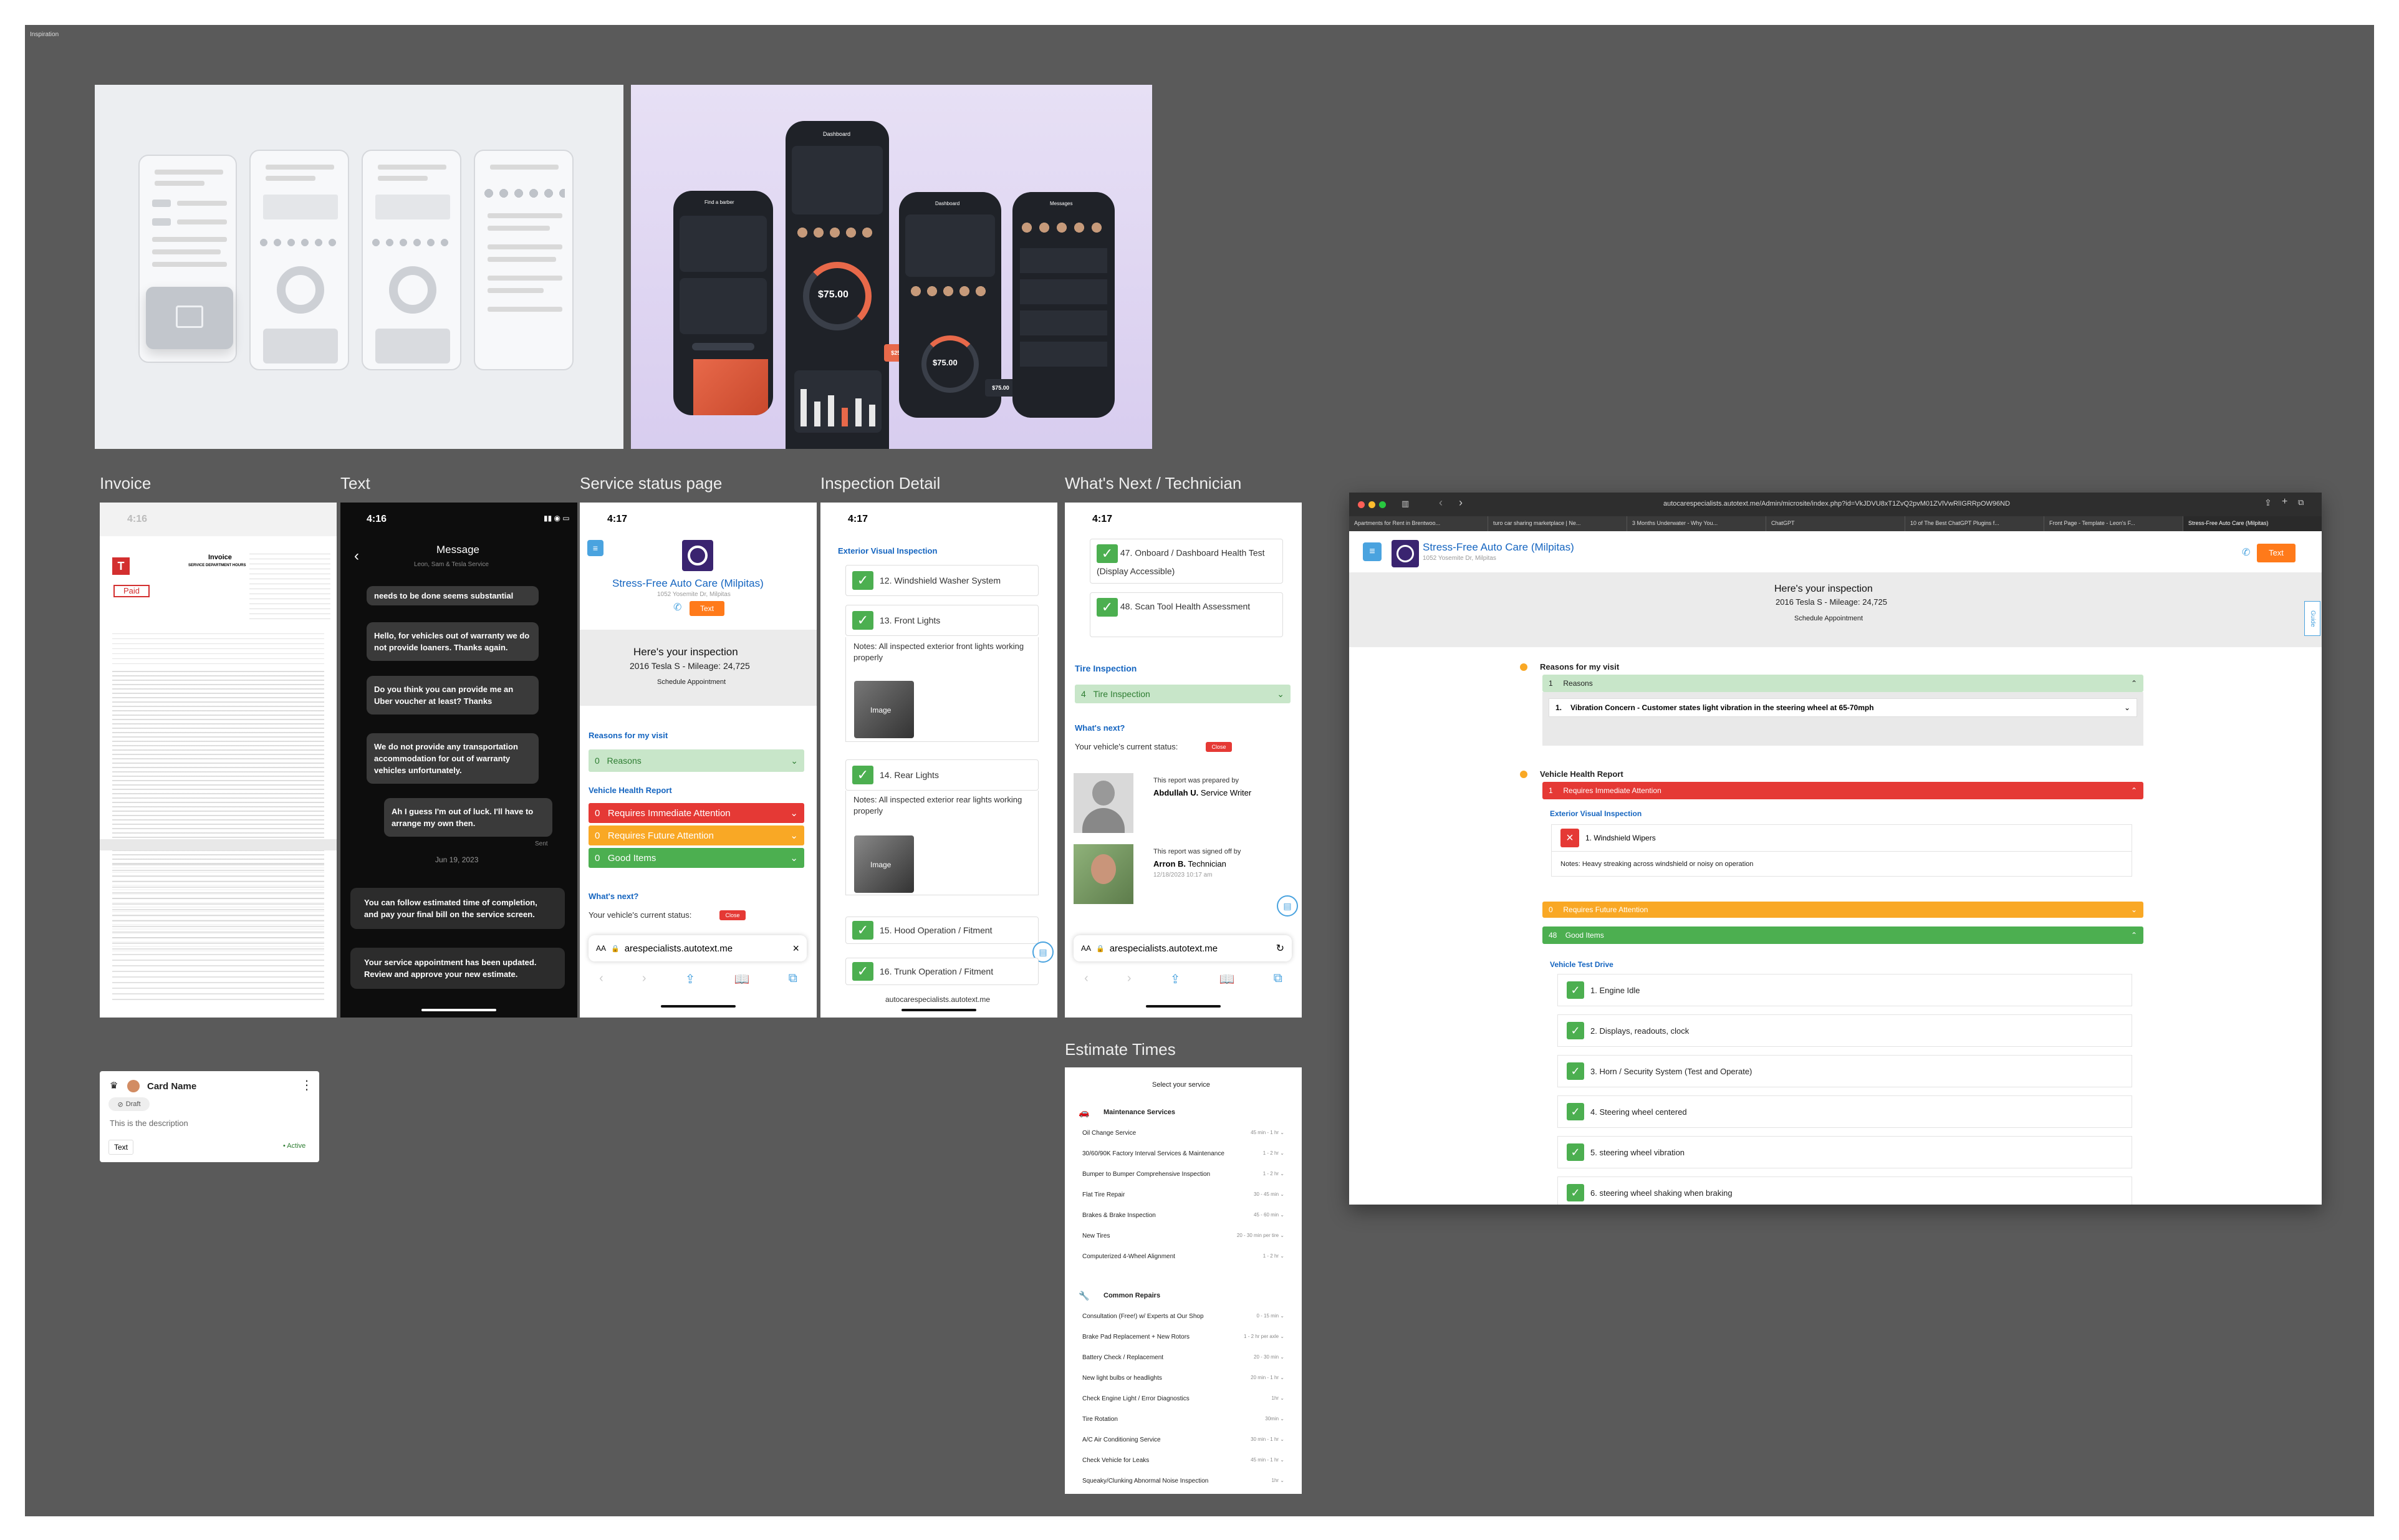 The width and height of the screenshot is (2399, 1540). I want to click on tire-inspection-accordion: 4 Tire Inspection ⌄, so click(1183, 694).